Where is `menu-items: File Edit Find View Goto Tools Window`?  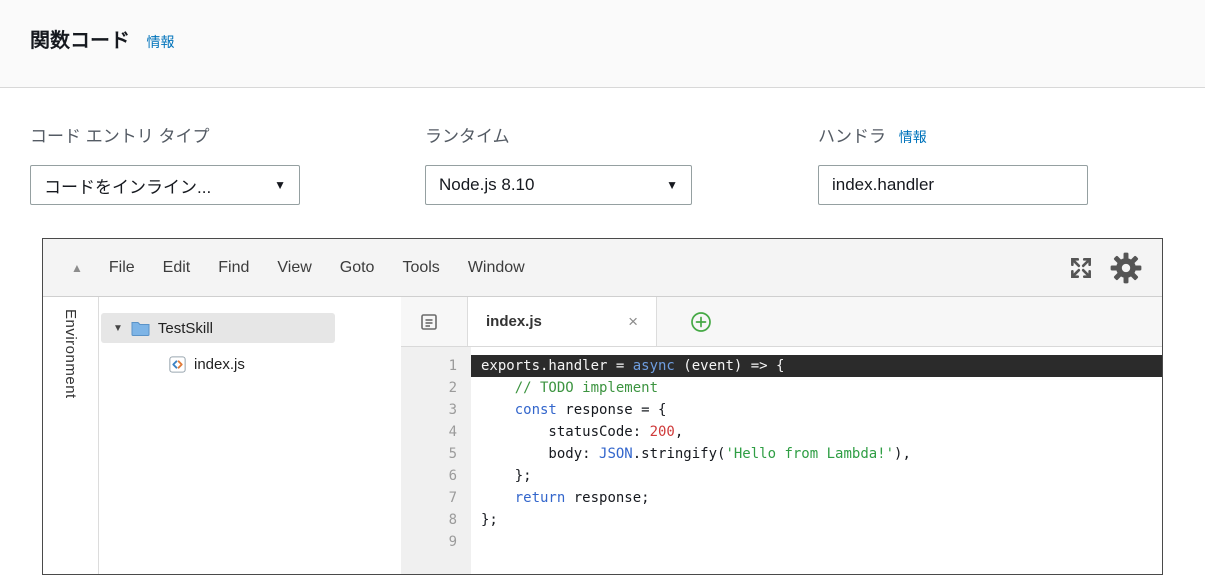
menu-items: File Edit Find View Goto Tools Window is located at coordinates (317, 268).